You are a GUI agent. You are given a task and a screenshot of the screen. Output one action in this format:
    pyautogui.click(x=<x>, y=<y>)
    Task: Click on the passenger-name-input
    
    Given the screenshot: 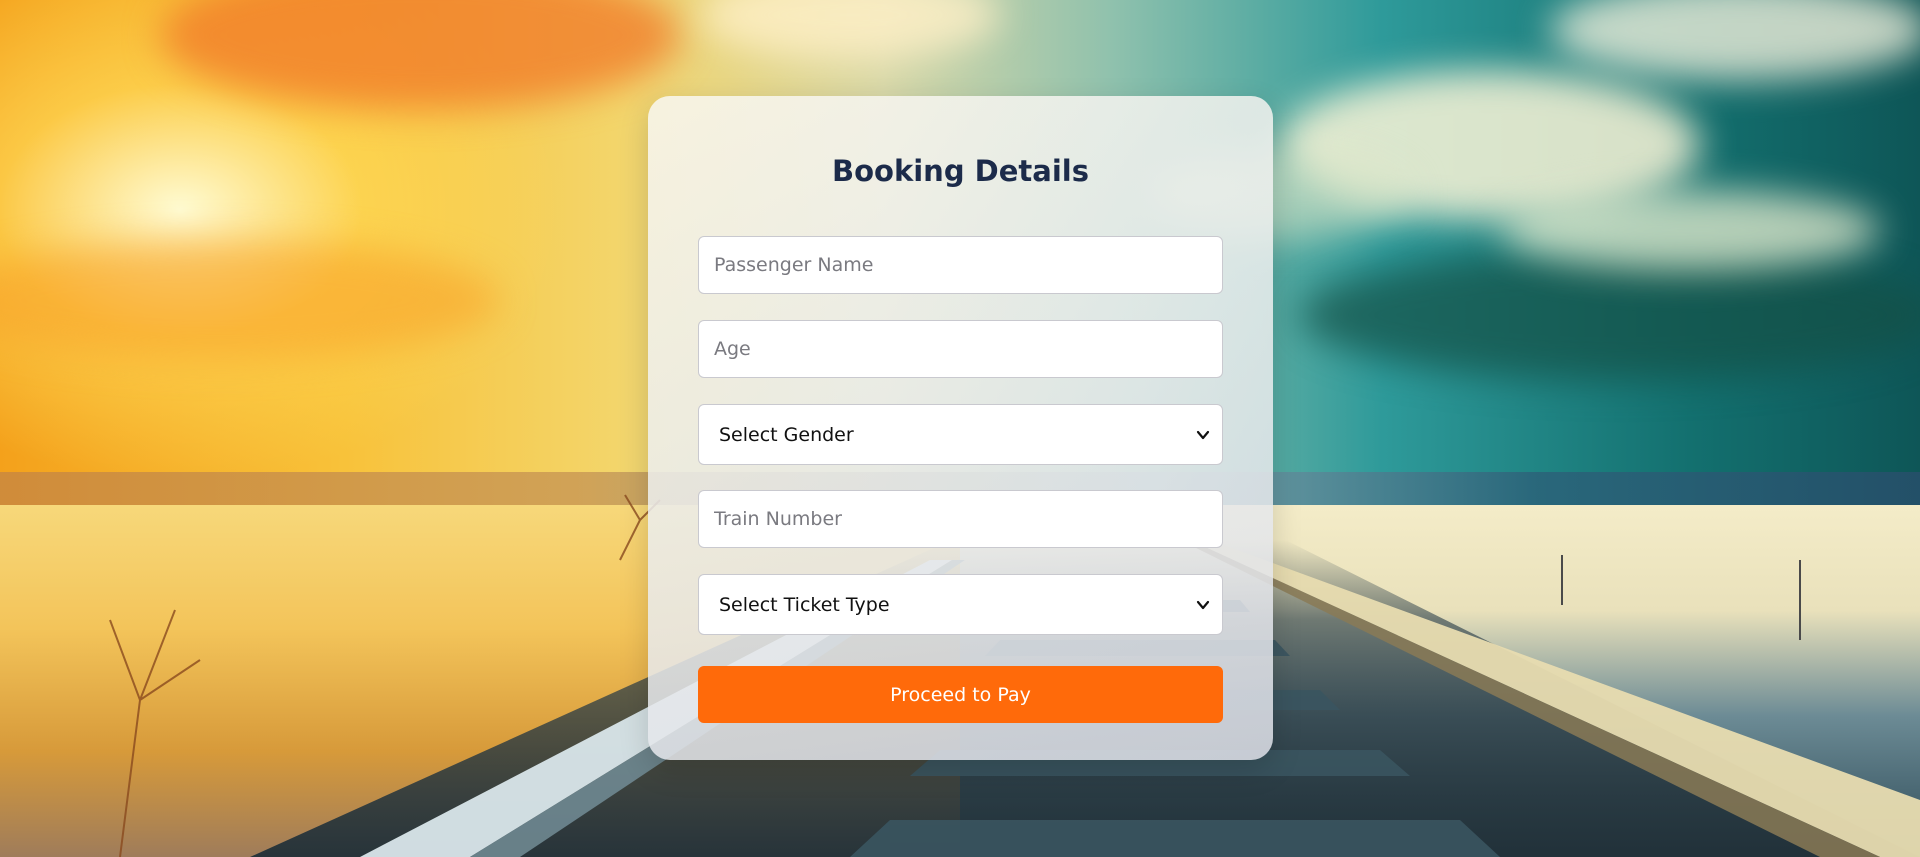 What is the action you would take?
    pyautogui.click(x=960, y=265)
    